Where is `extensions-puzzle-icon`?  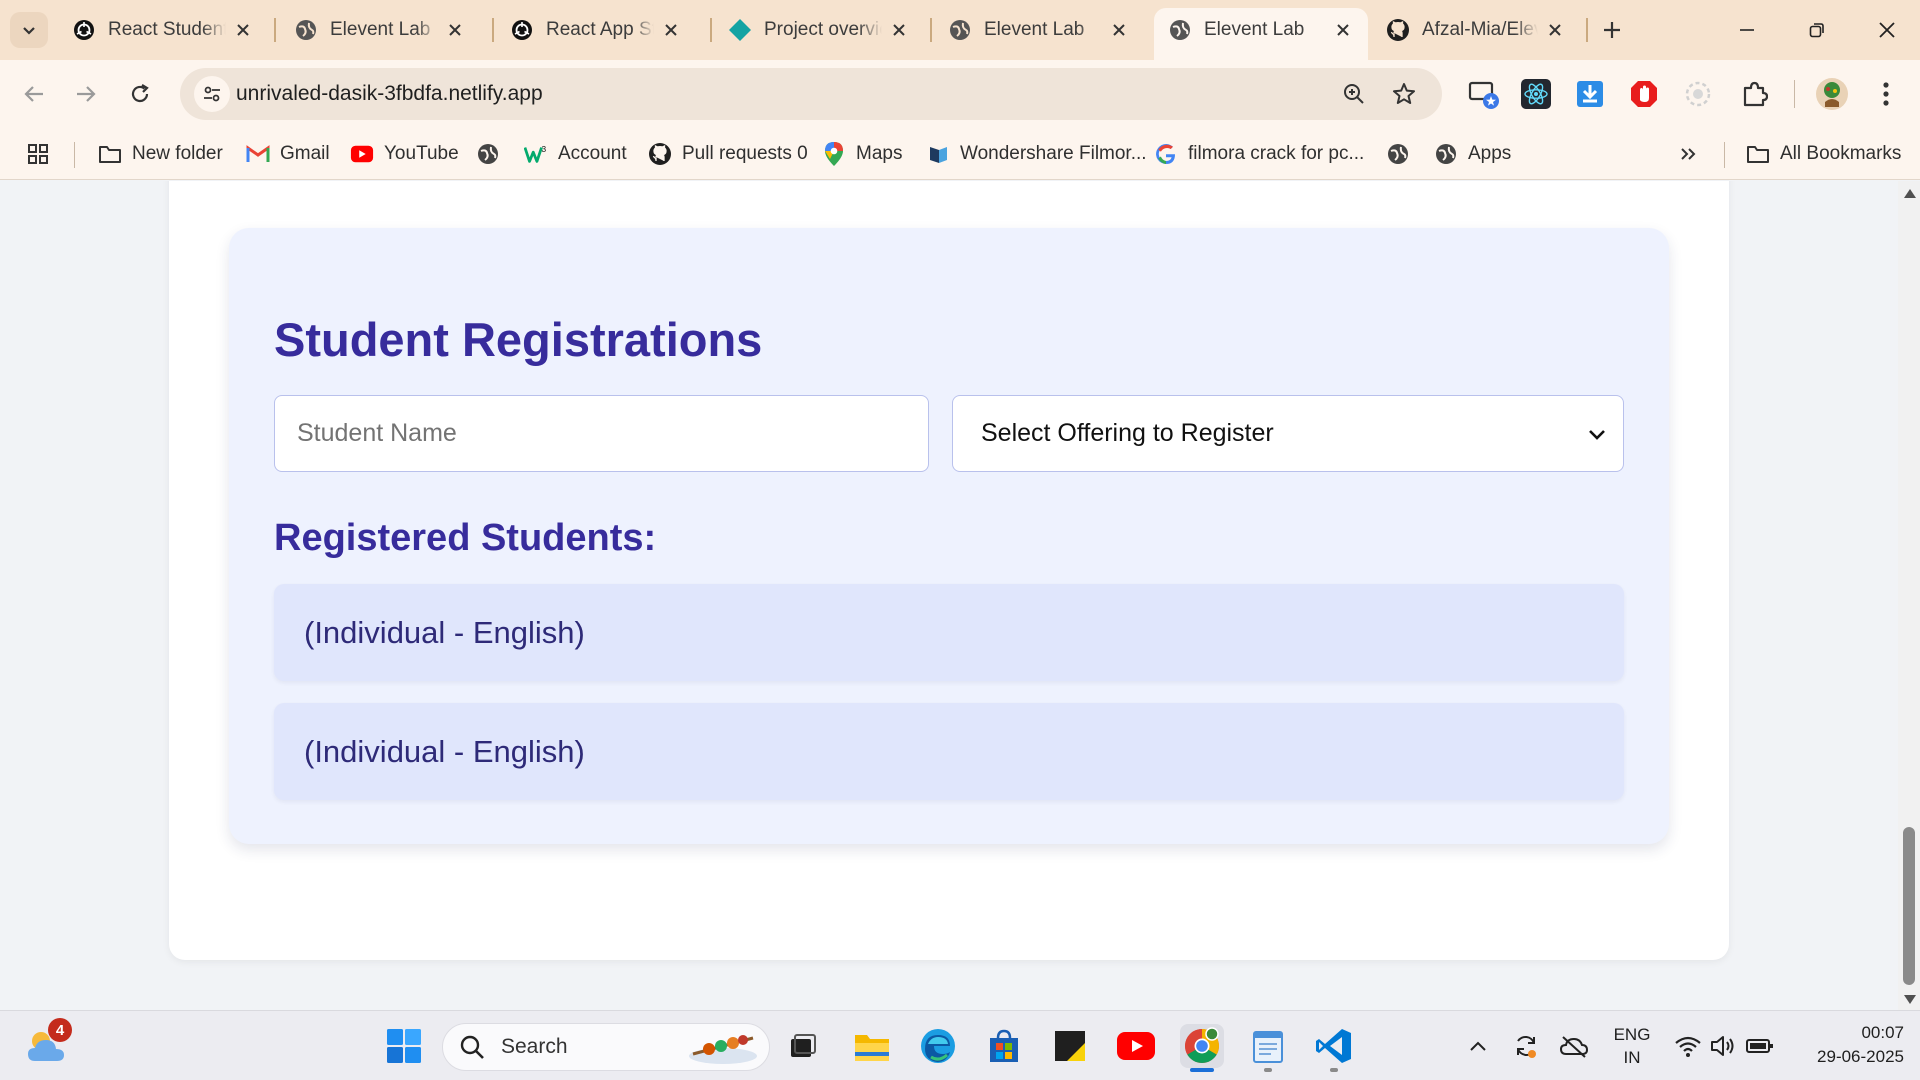
extensions-puzzle-icon is located at coordinates (1754, 94).